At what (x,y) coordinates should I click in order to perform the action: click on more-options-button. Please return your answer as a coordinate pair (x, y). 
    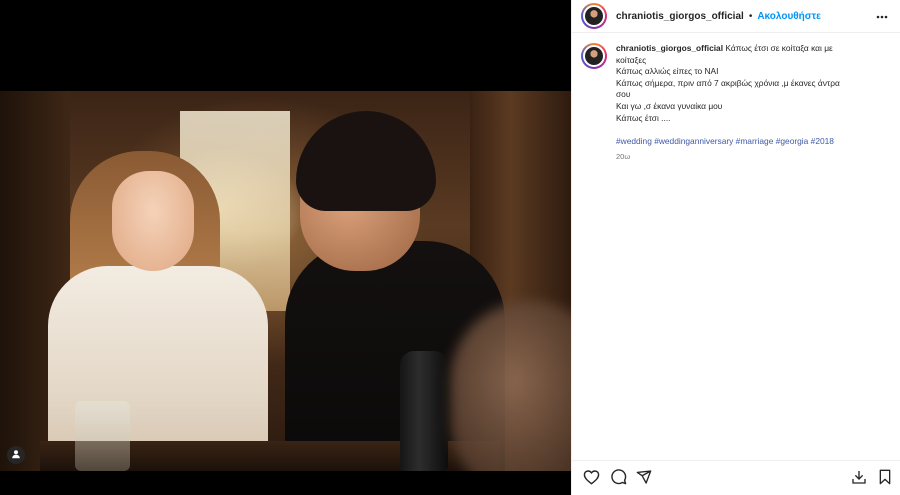
    Looking at the image, I should click on (882, 15).